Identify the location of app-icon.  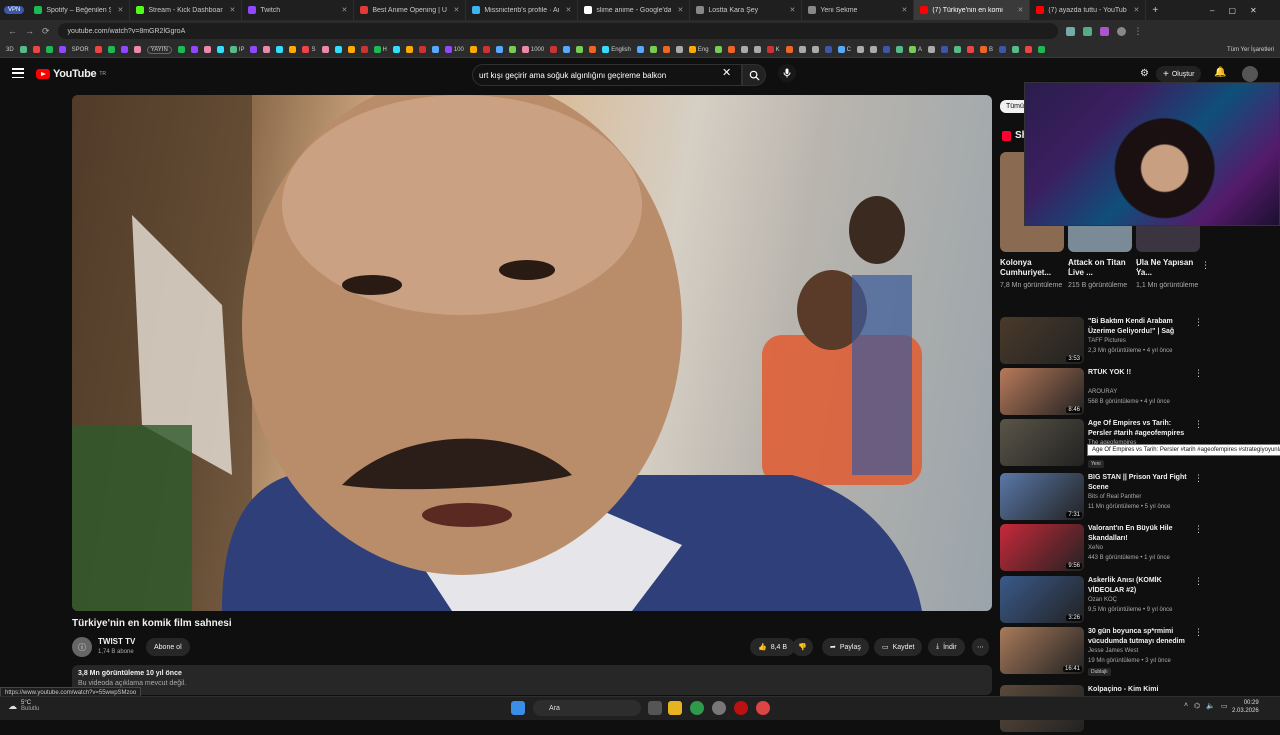
(763, 708).